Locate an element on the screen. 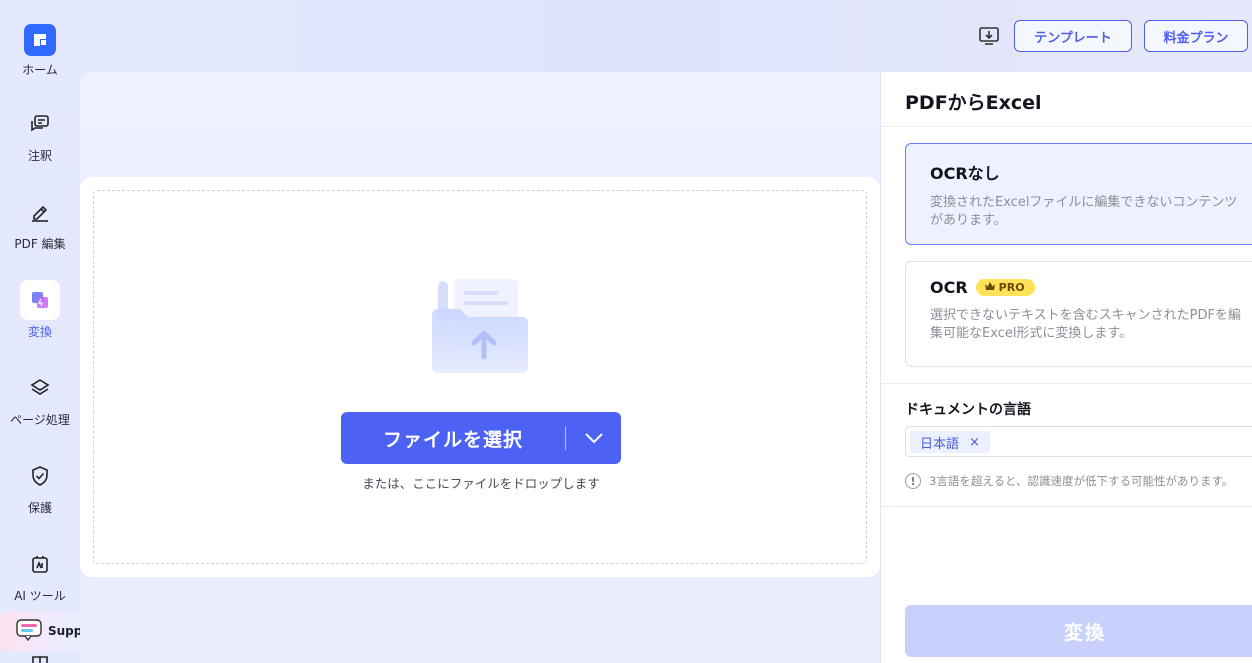 This screenshot has width=1252, height=663. download-icon is located at coordinates (989, 36).